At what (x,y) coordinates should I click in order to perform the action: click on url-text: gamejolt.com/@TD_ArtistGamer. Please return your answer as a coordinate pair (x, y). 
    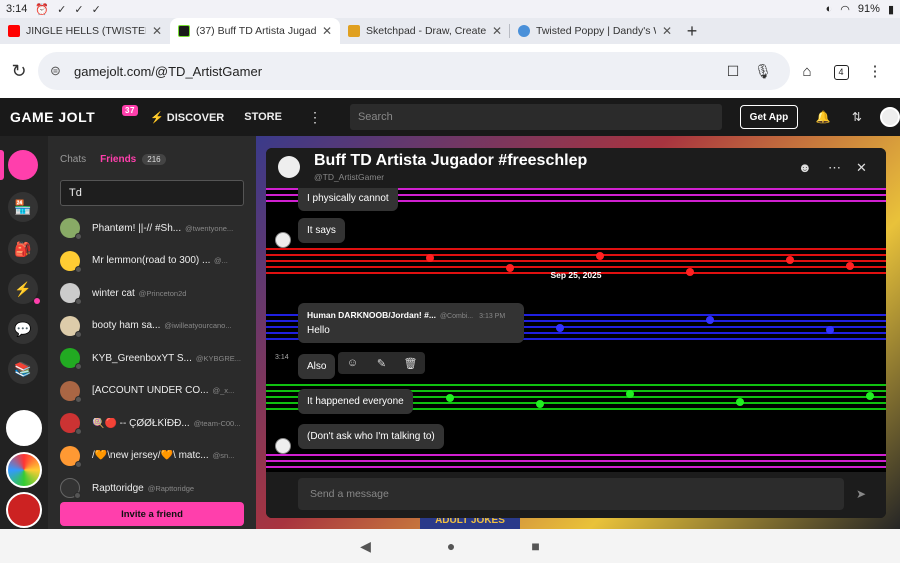
    Looking at the image, I should click on (396, 71).